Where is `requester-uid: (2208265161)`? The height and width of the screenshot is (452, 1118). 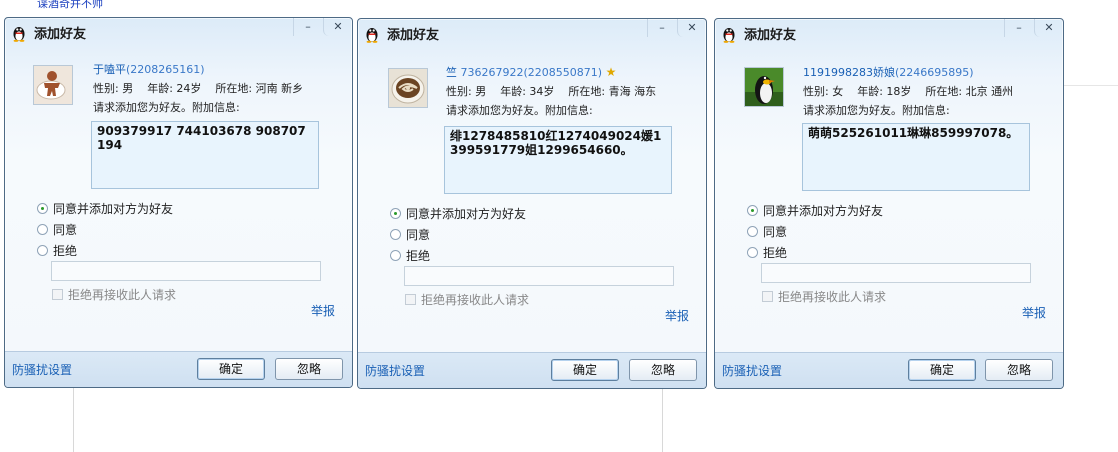 requester-uid: (2208265161) is located at coordinates (165, 69).